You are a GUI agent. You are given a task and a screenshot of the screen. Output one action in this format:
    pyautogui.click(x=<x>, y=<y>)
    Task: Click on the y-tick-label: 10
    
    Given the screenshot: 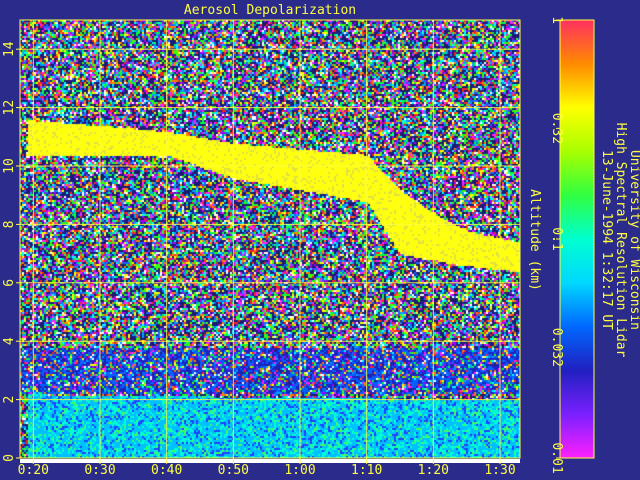 What is the action you would take?
    pyautogui.click(x=9, y=166)
    